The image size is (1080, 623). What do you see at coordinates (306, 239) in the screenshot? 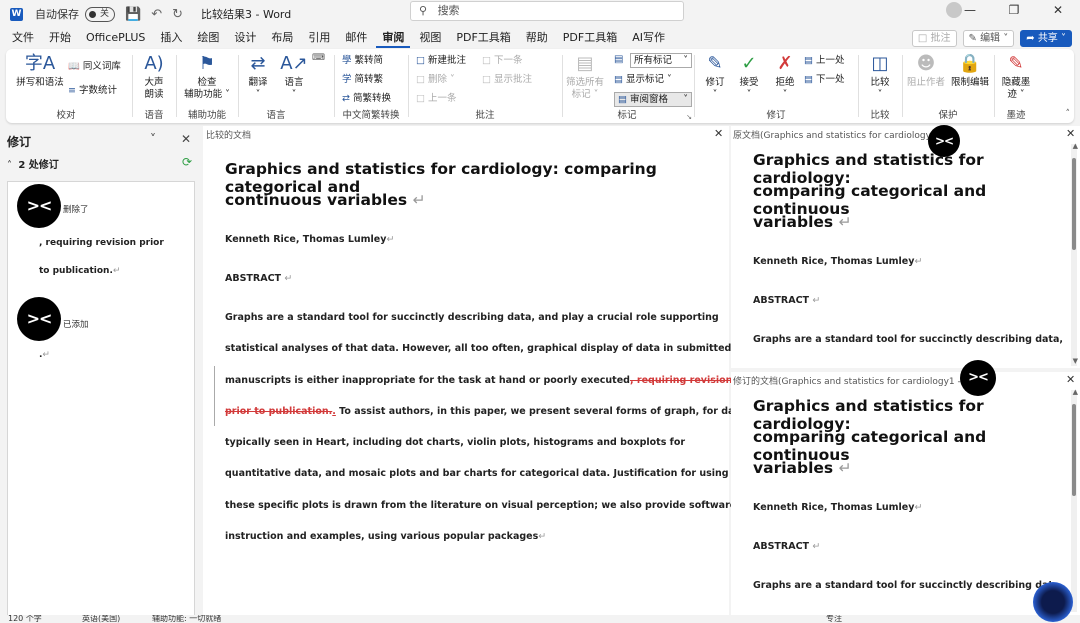
I see `authors-text: Kenneth Rice, Thomas Lumley` at bounding box center [306, 239].